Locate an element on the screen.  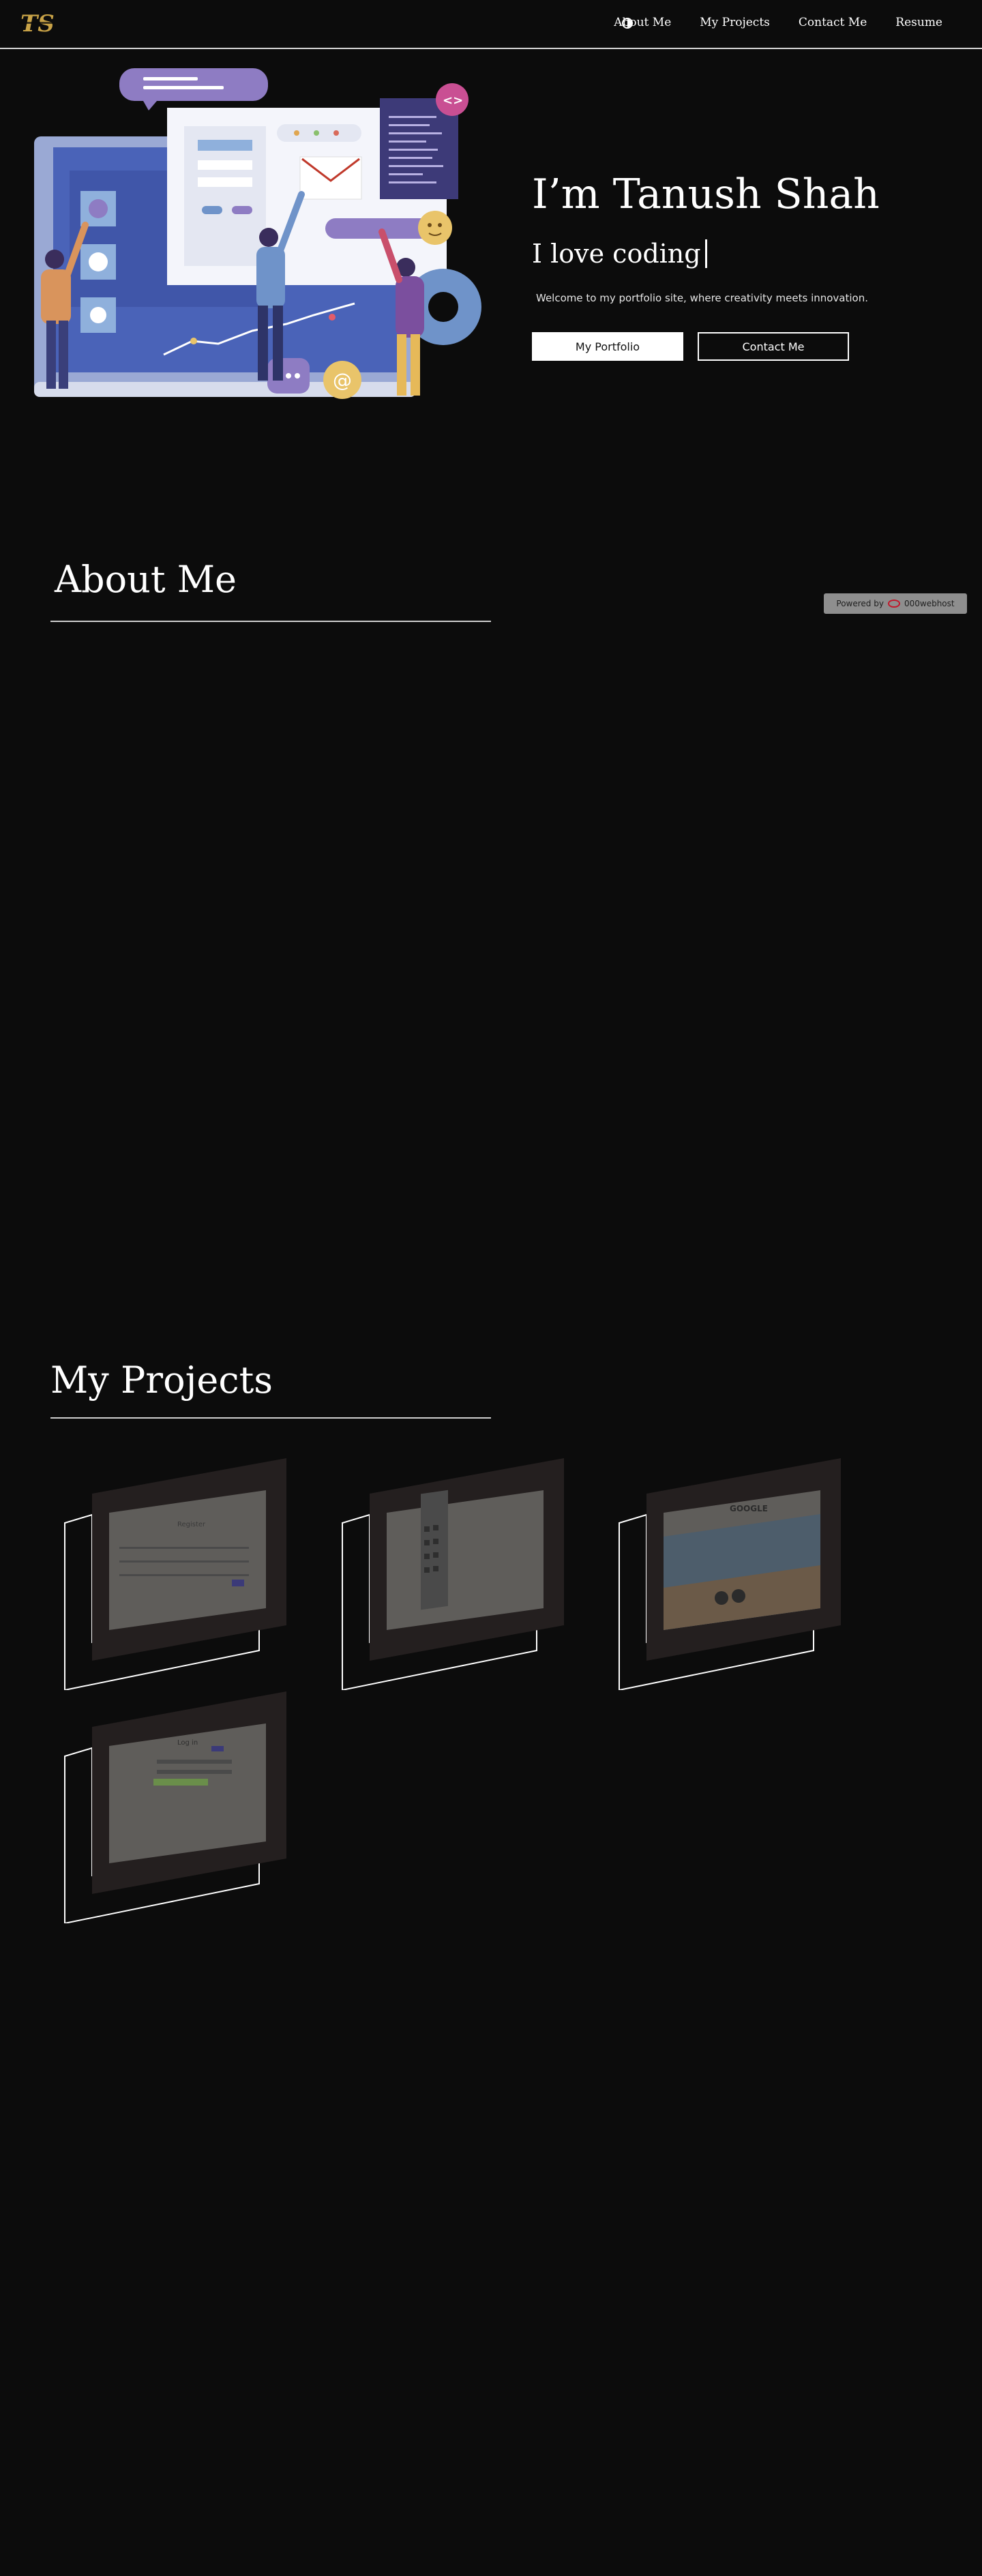
nav-link-about: About Me is located at coordinates (642, 22).